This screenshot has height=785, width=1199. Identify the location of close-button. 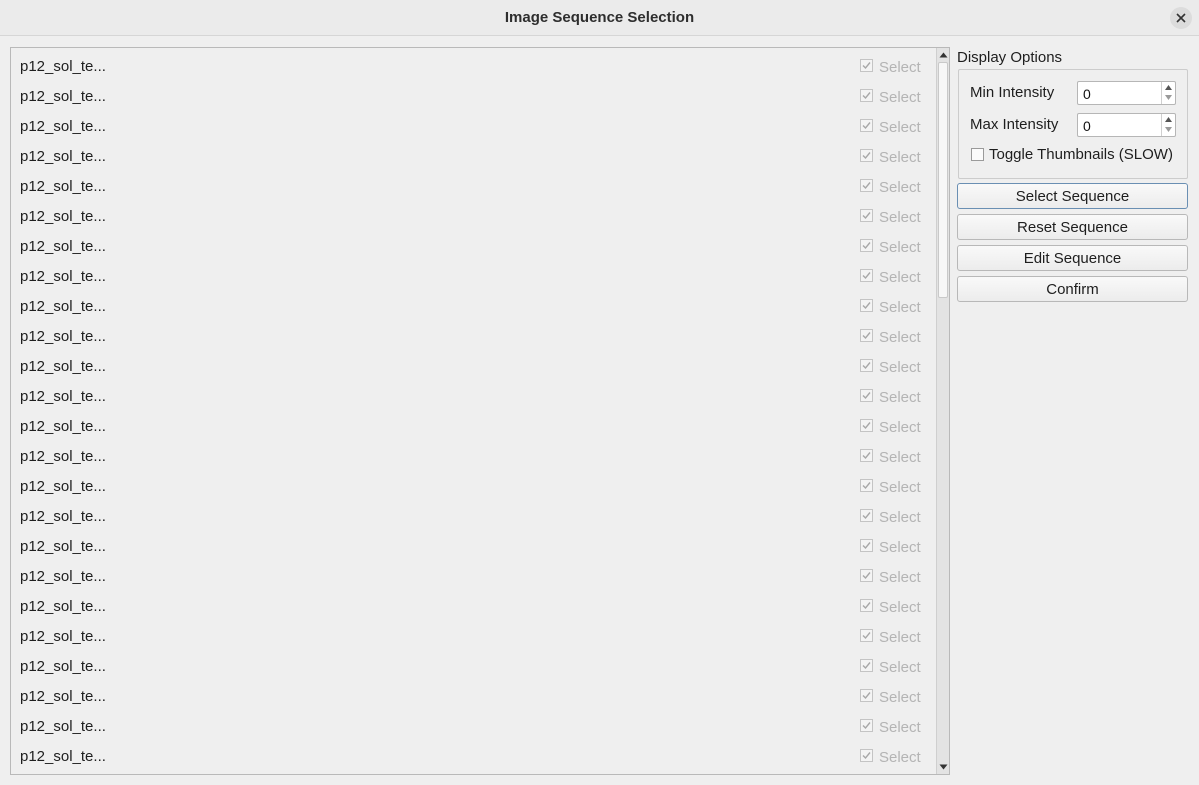
(1181, 18).